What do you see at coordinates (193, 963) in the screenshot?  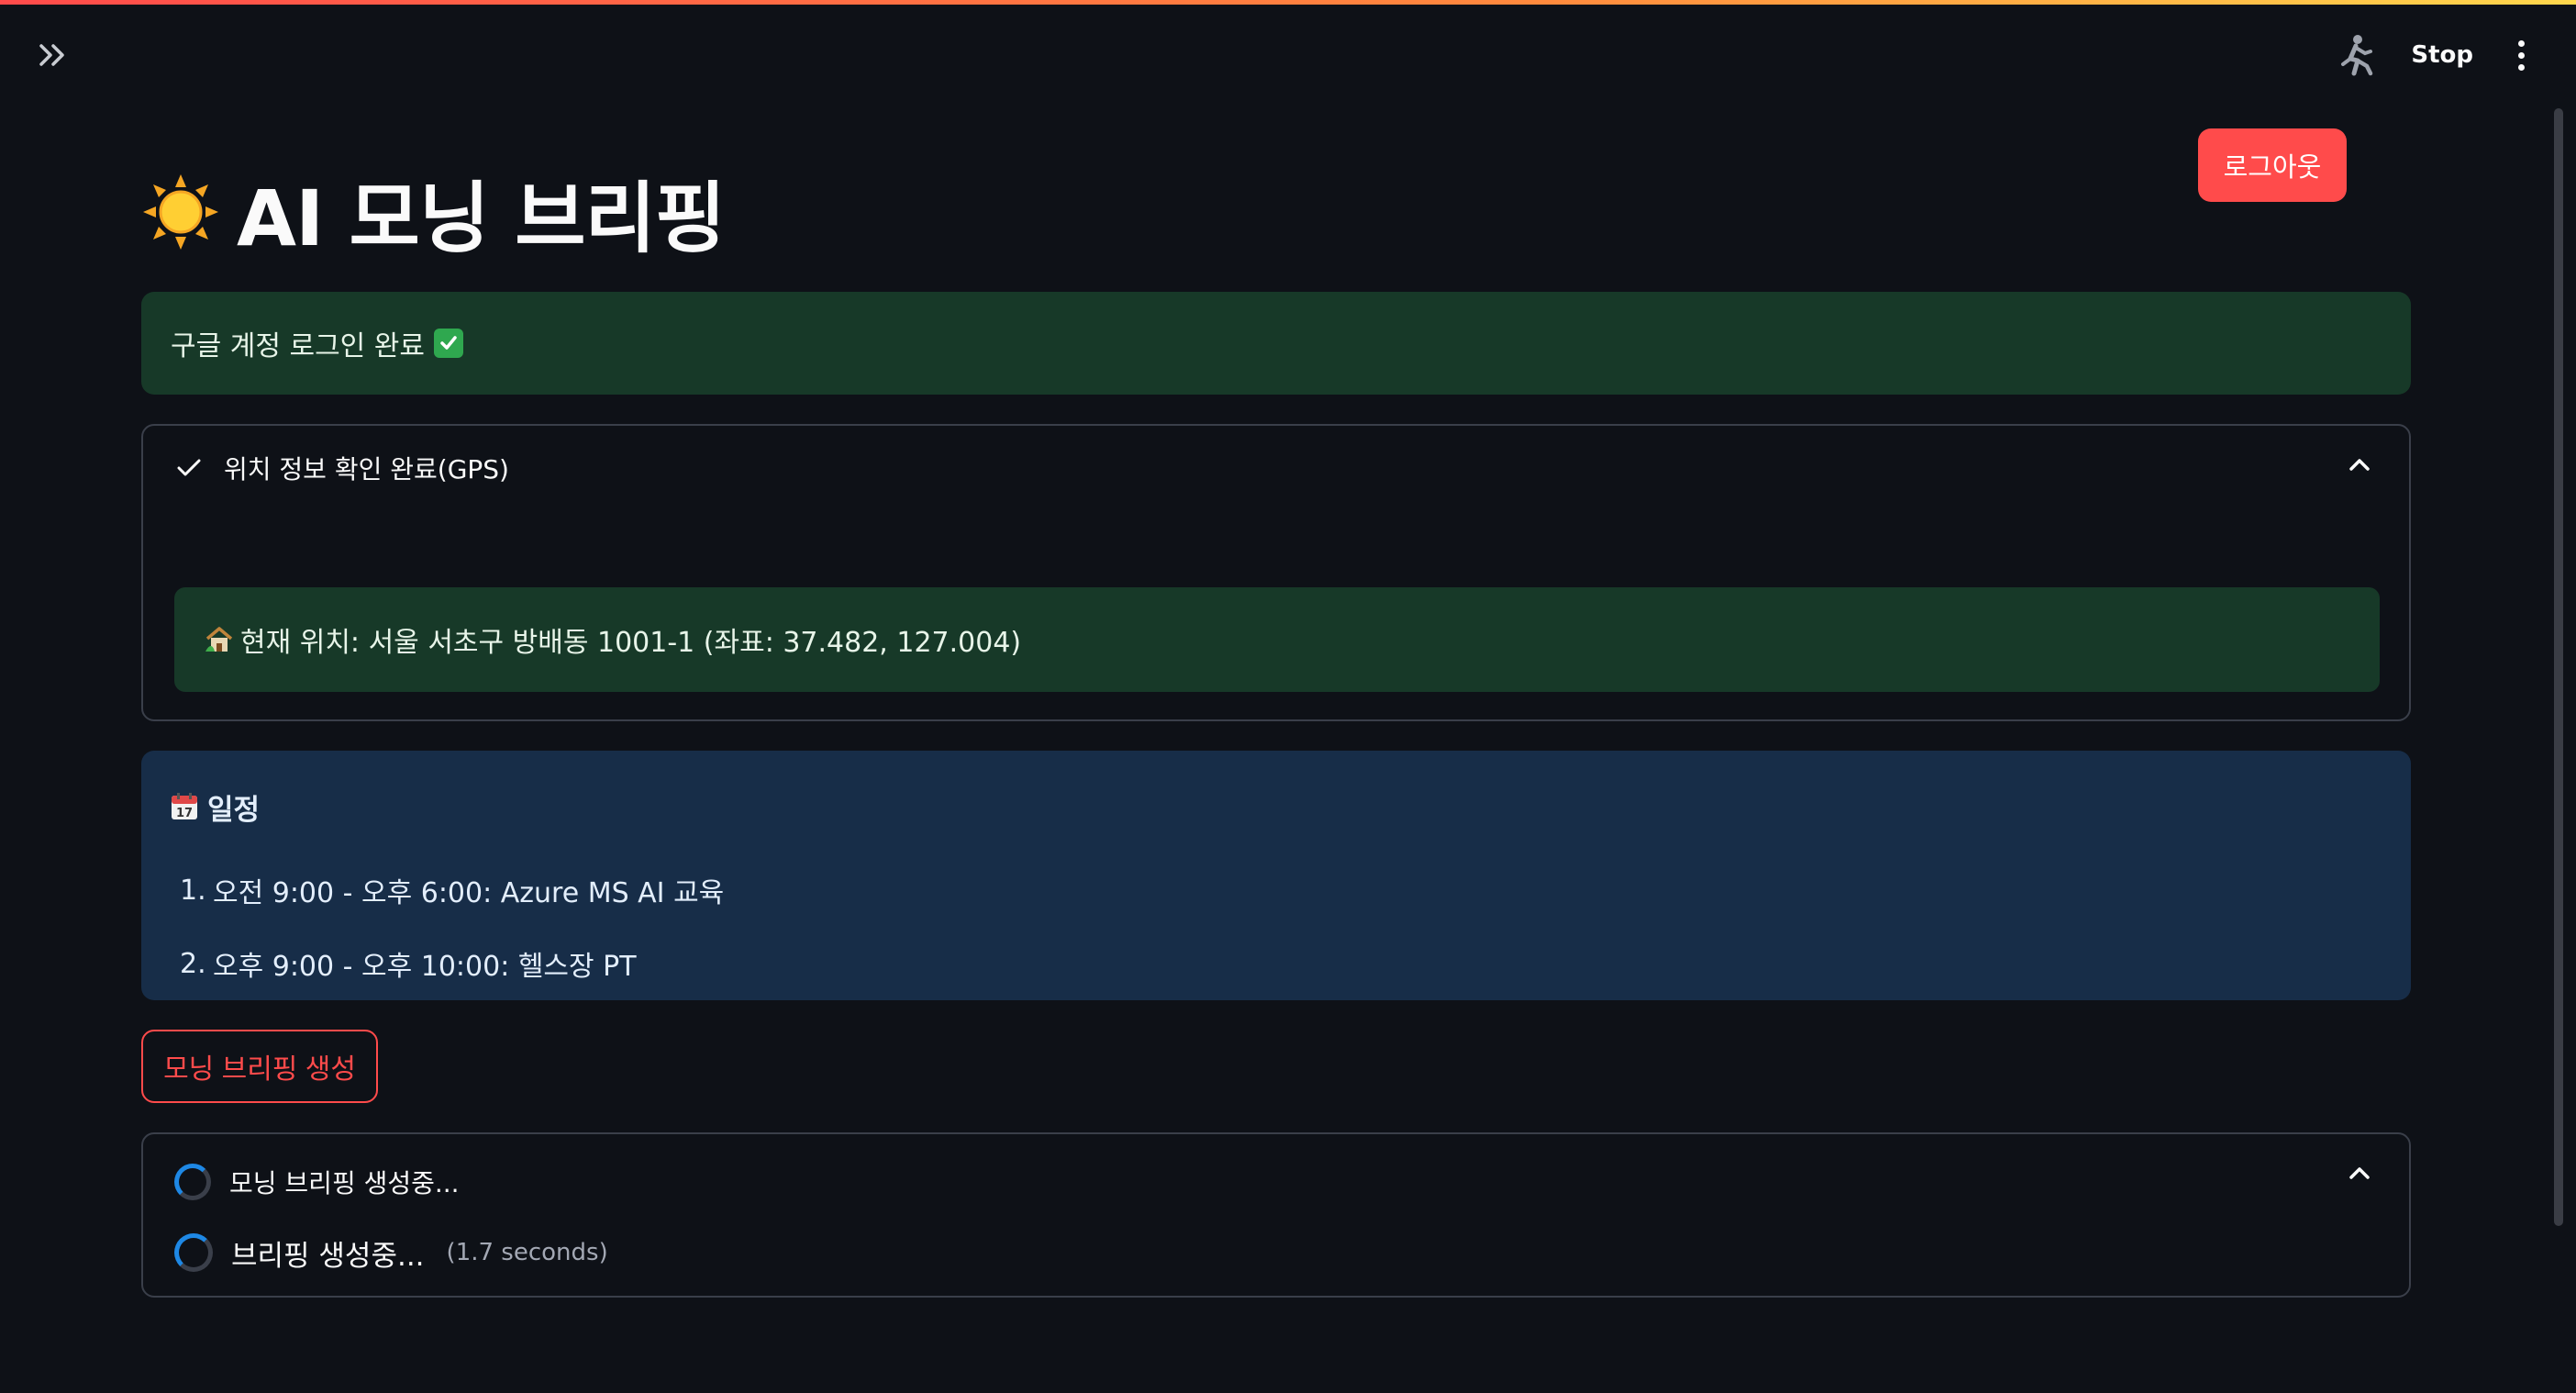 I see `list-item-number: 2.` at bounding box center [193, 963].